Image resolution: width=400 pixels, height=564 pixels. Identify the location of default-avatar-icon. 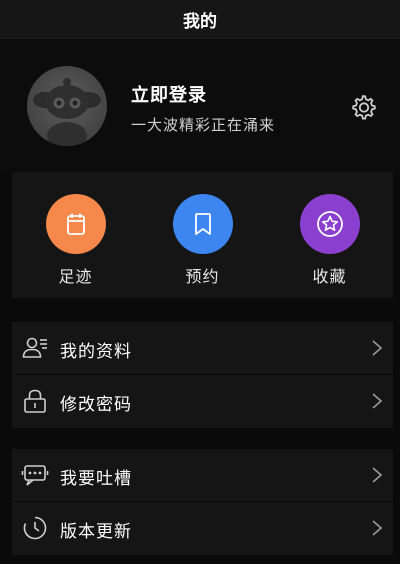
(67, 106).